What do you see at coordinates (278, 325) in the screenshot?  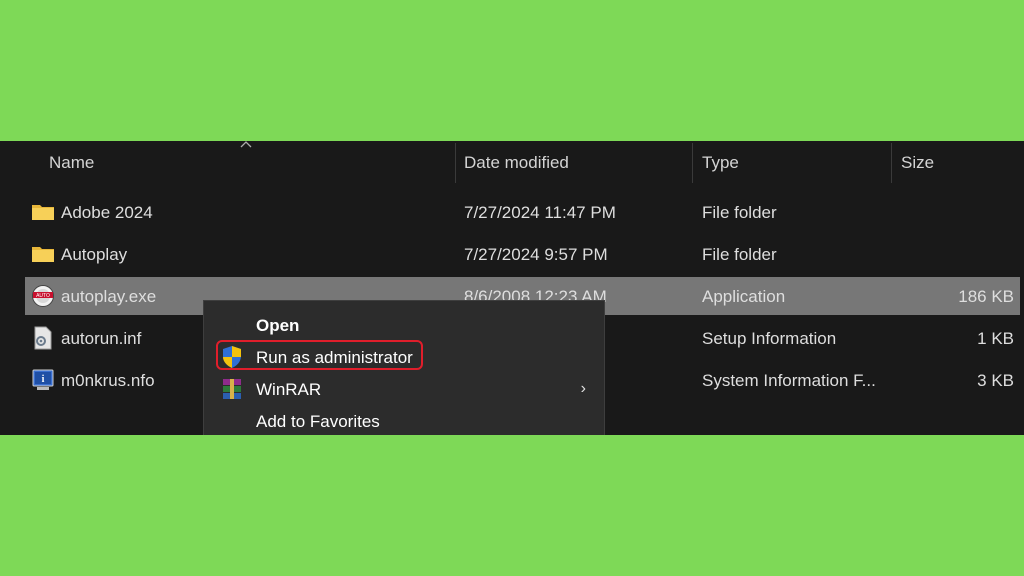 I see `menu-item-label: Open` at bounding box center [278, 325].